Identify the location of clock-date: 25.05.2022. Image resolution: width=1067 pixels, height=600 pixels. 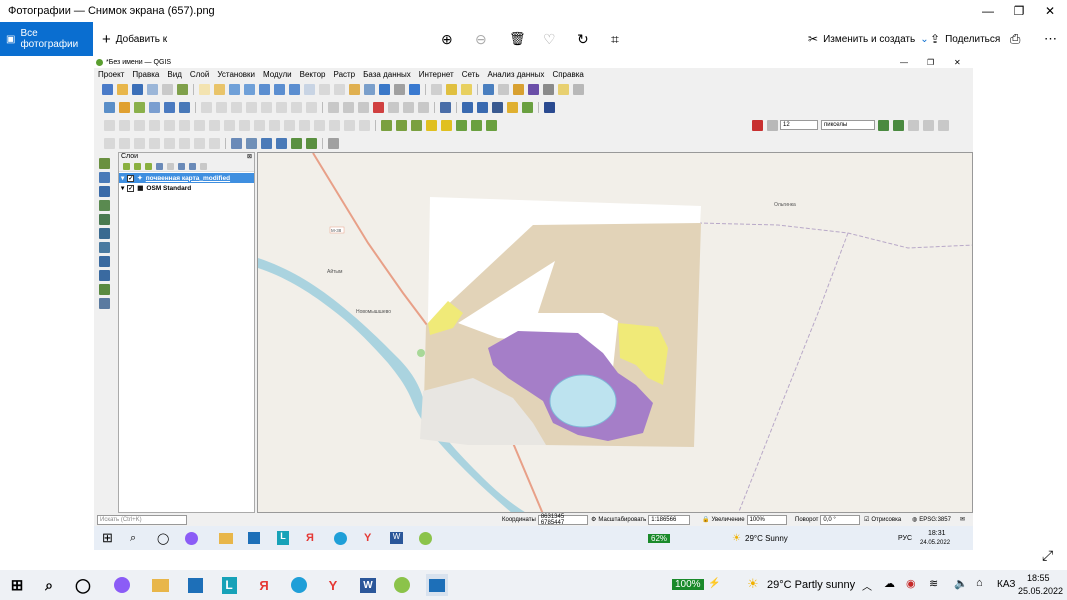
(1040, 591).